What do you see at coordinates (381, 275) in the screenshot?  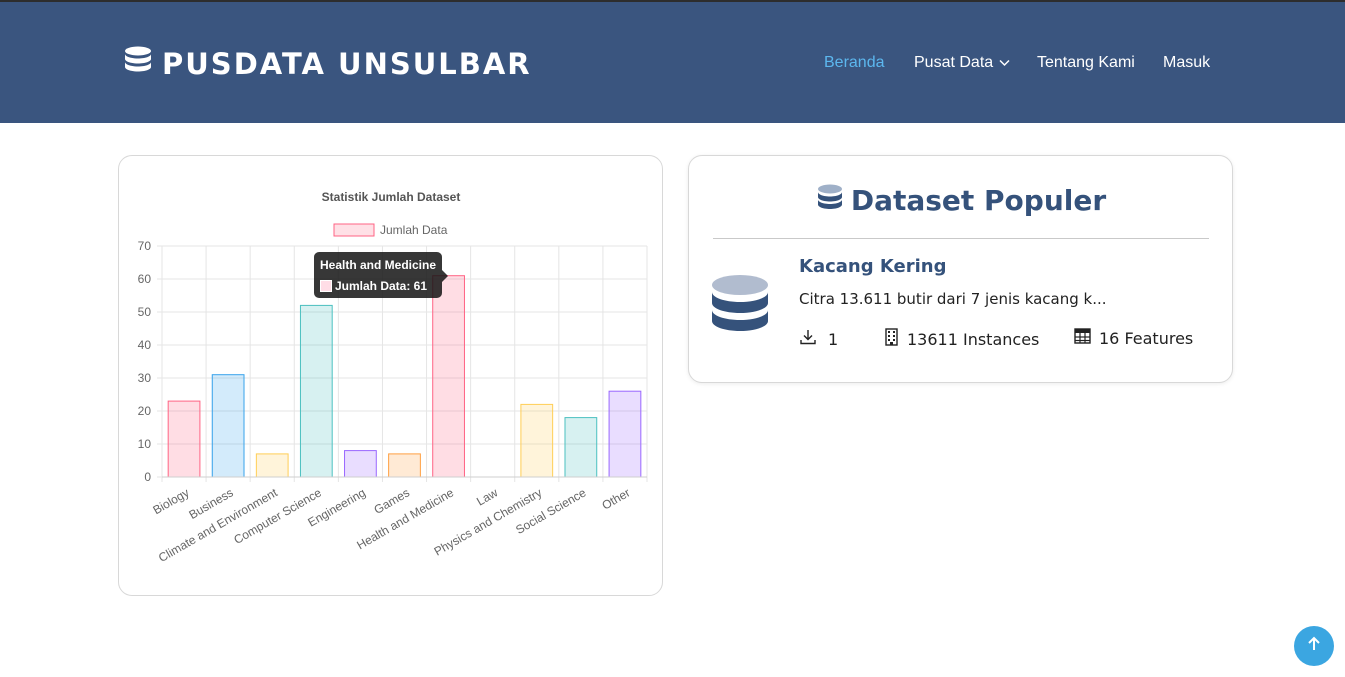 I see `chart-tooltip: Health and Medicine Jumlah Data: 61` at bounding box center [381, 275].